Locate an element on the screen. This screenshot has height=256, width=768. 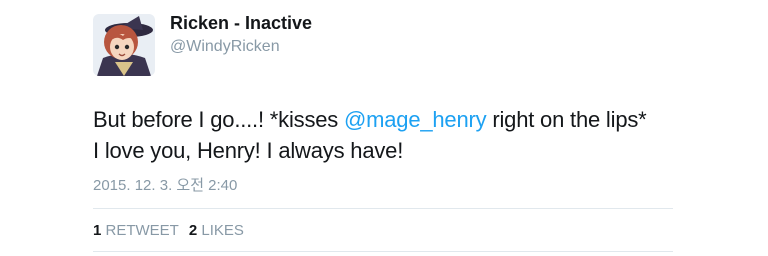
mention-link: @mage_henry is located at coordinates (415, 119).